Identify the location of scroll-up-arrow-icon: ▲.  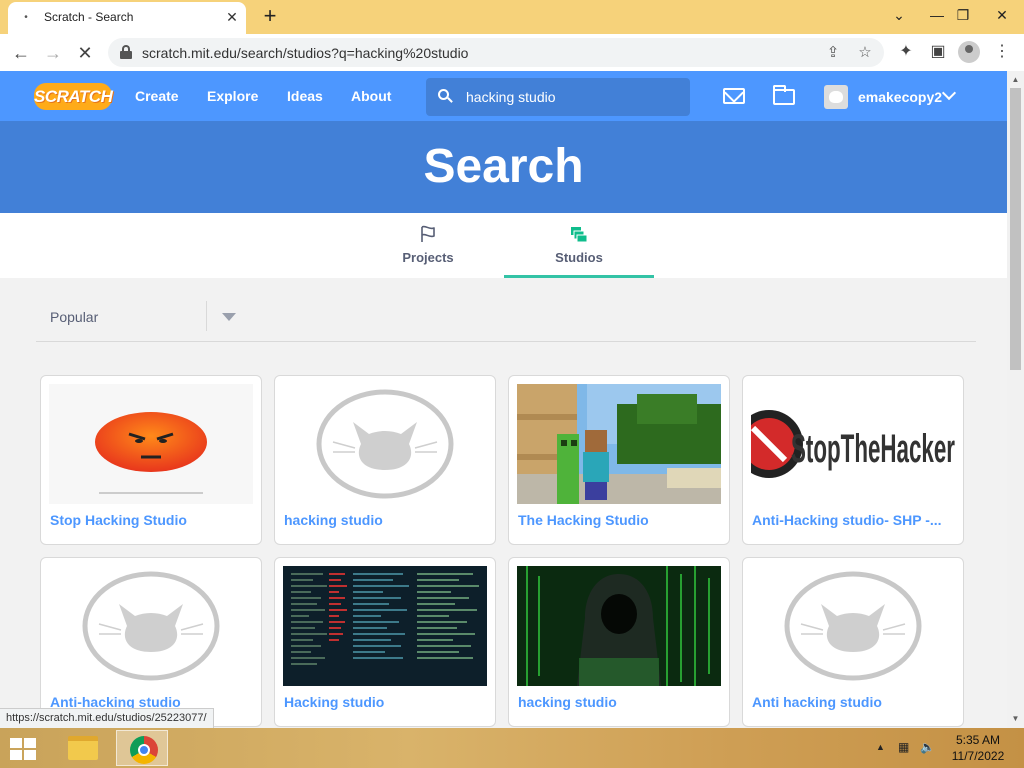
(1015, 80).